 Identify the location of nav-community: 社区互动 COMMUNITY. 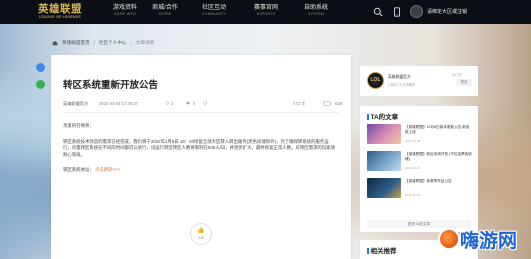
(214, 10).